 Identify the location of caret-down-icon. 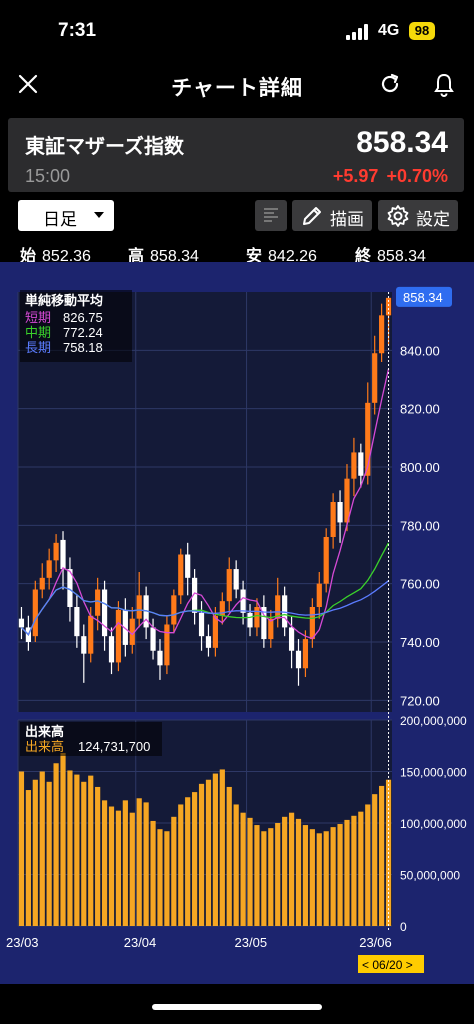
(99, 215).